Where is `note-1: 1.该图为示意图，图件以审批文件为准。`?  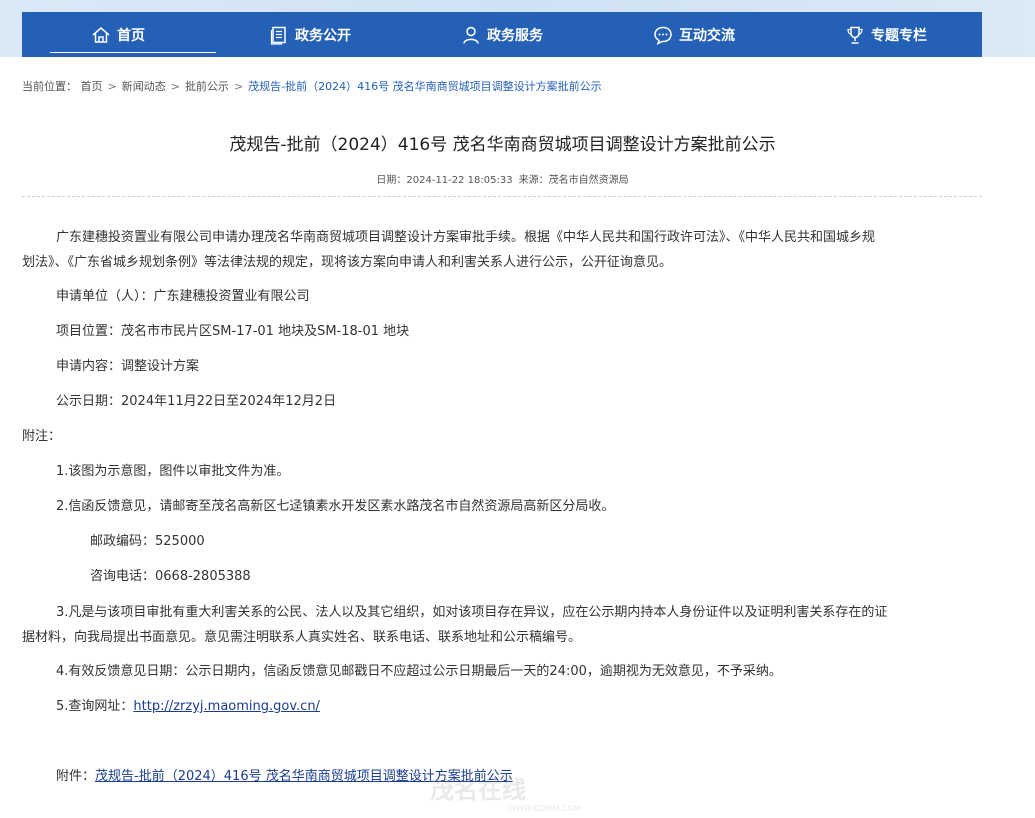
note-1: 1.该图为示意图，图件以审批文件为准。 is located at coordinates (173, 471).